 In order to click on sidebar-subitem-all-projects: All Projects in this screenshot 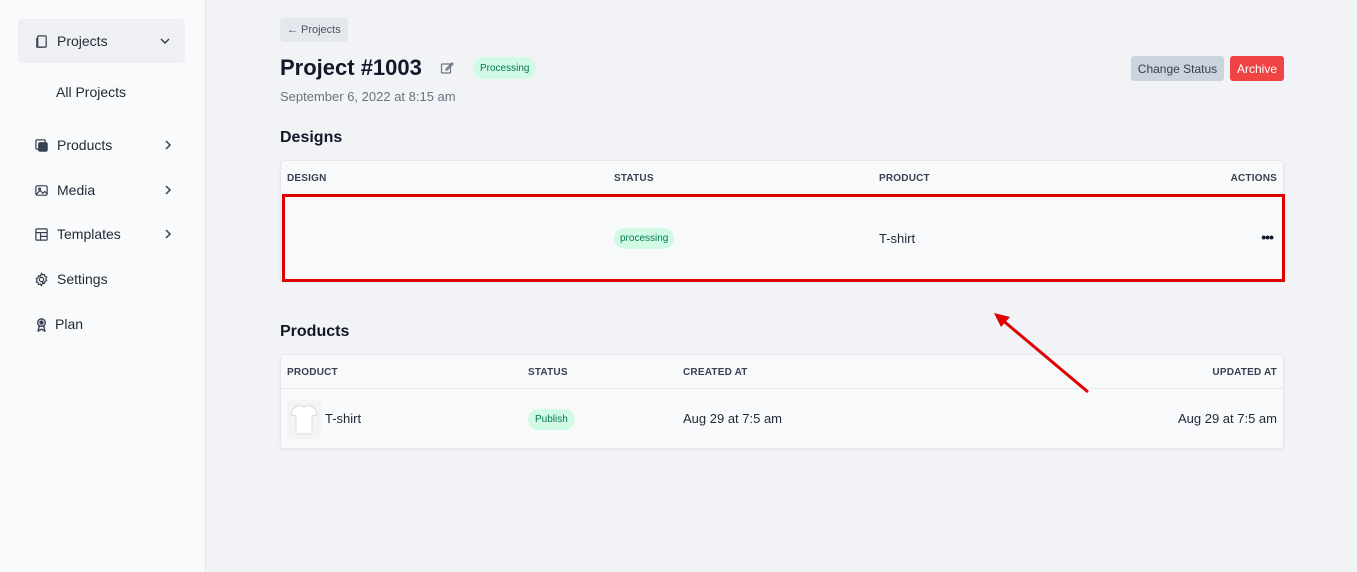, I will do `click(91, 92)`.